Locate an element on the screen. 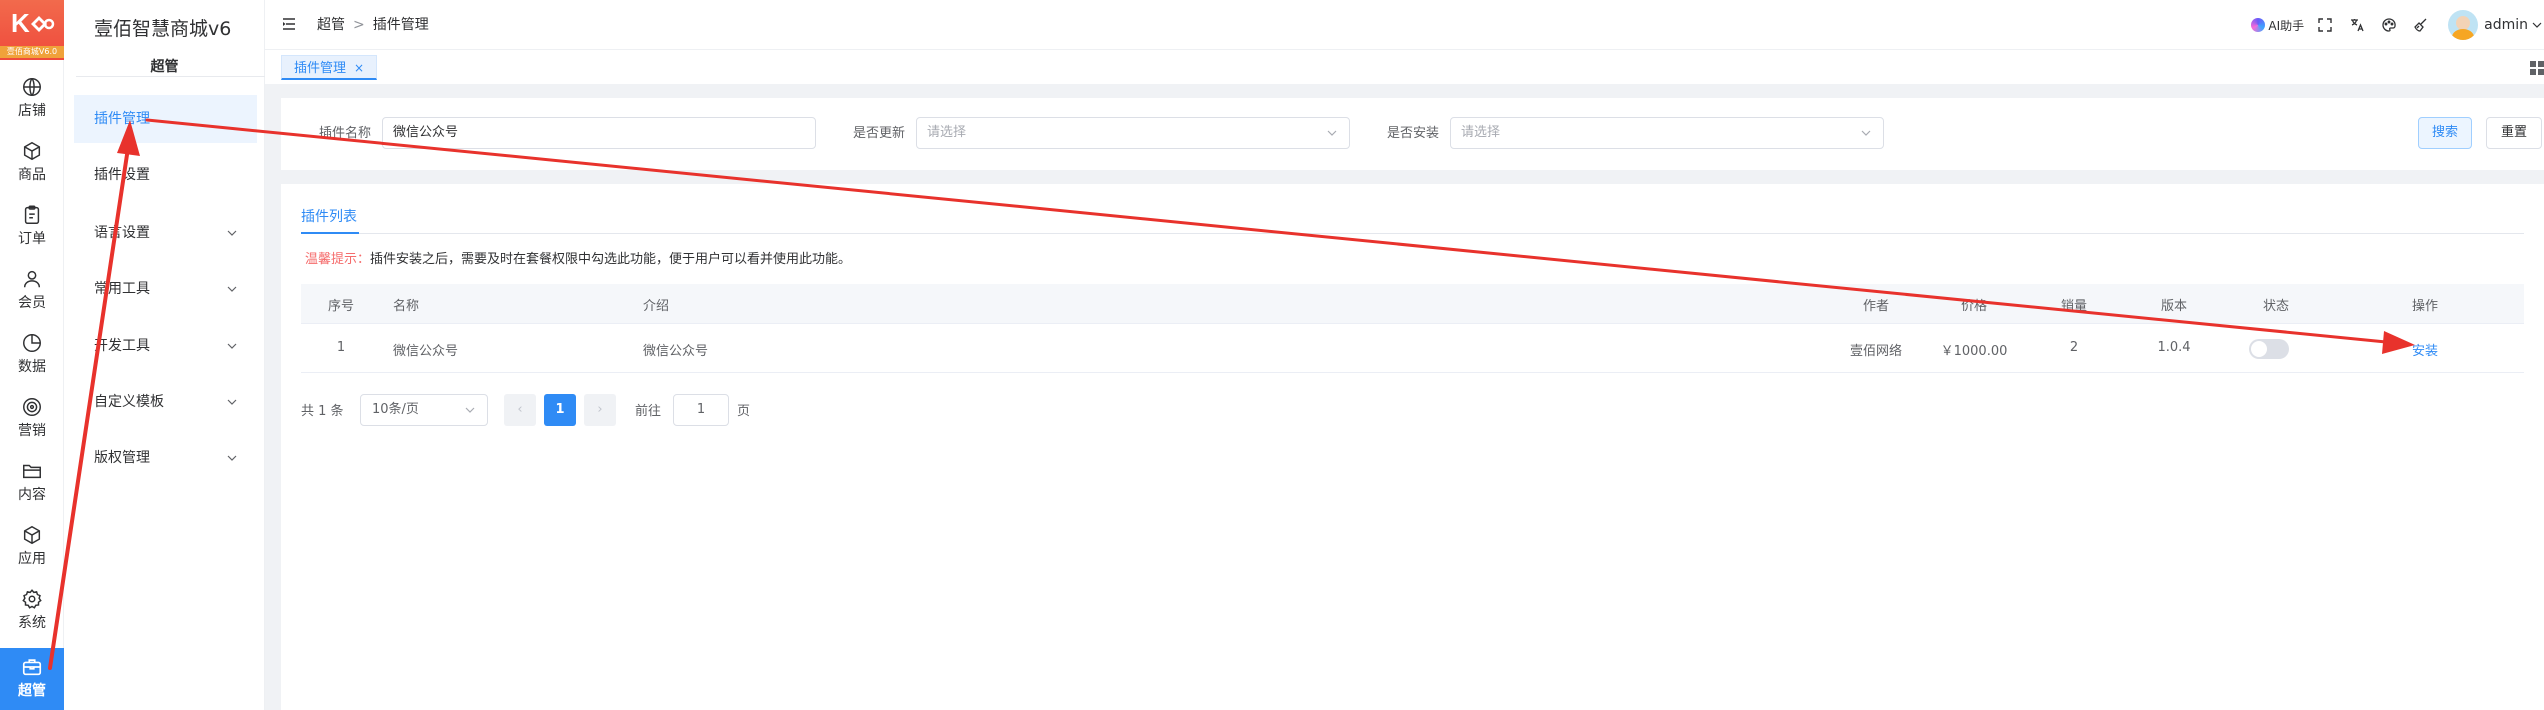 This screenshot has height=710, width=2544. page-size-select: 10条/页 is located at coordinates (424, 410).